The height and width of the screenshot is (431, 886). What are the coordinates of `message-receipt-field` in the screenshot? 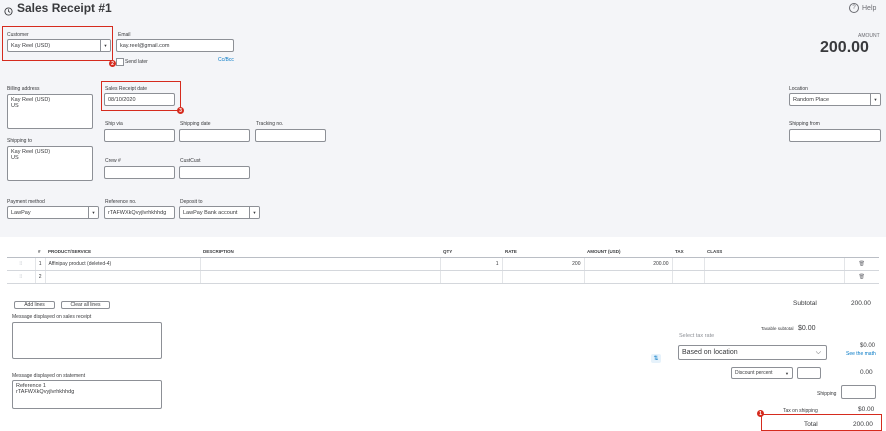 It's located at (87, 340).